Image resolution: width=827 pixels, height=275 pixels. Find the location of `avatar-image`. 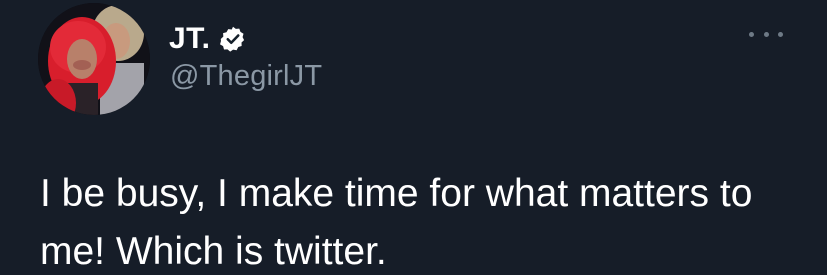

avatar-image is located at coordinates (94, 59).